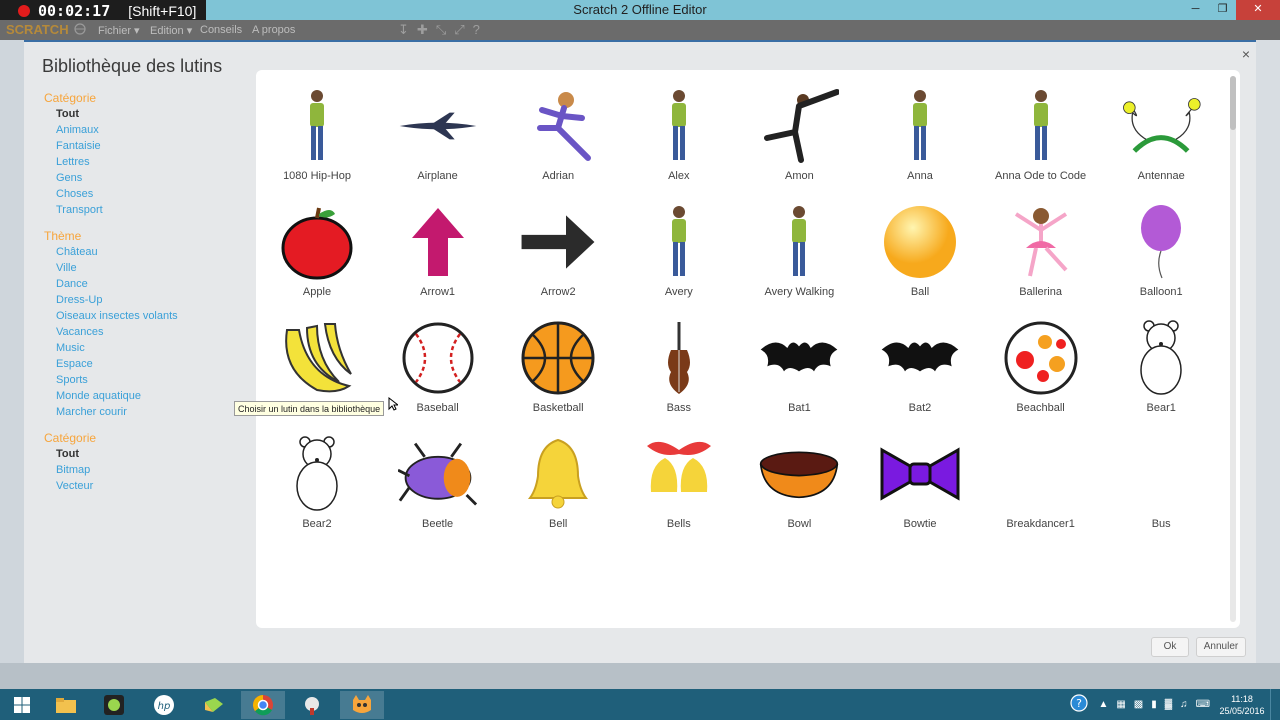 This screenshot has height=720, width=1280. Describe the element at coordinates (1184, 704) in the screenshot. I see `volume-icon: ♫` at that location.